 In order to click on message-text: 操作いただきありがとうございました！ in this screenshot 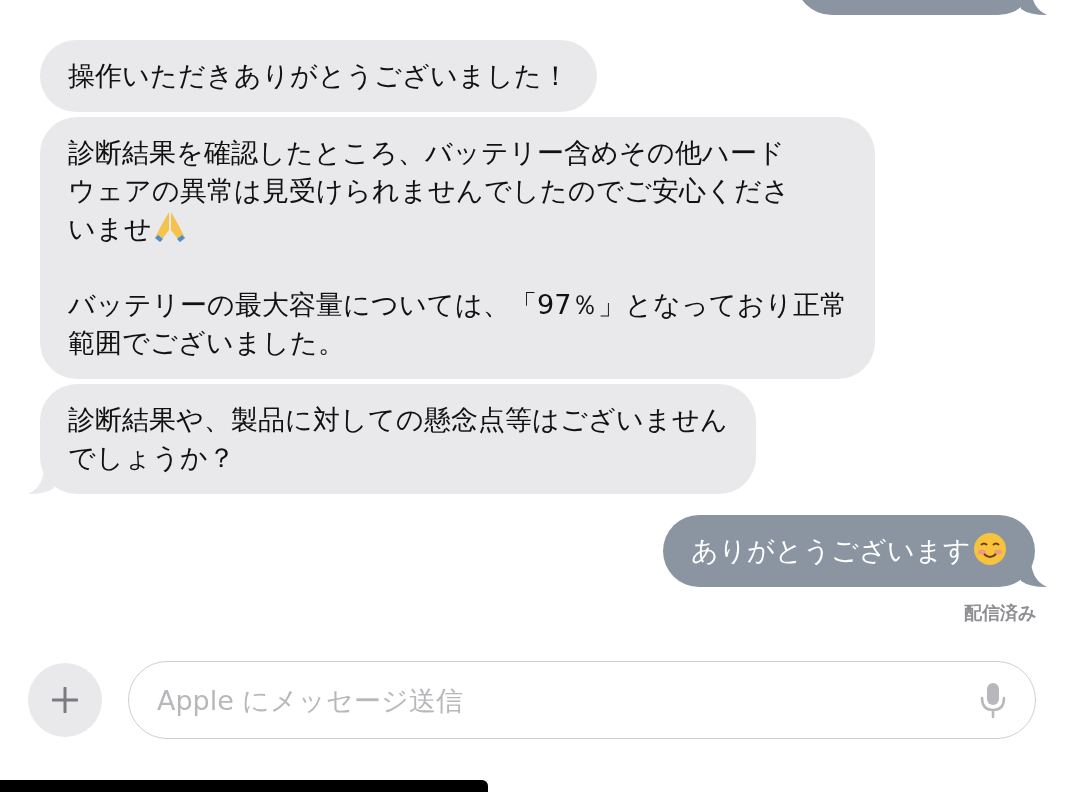, I will do `click(318, 75)`.